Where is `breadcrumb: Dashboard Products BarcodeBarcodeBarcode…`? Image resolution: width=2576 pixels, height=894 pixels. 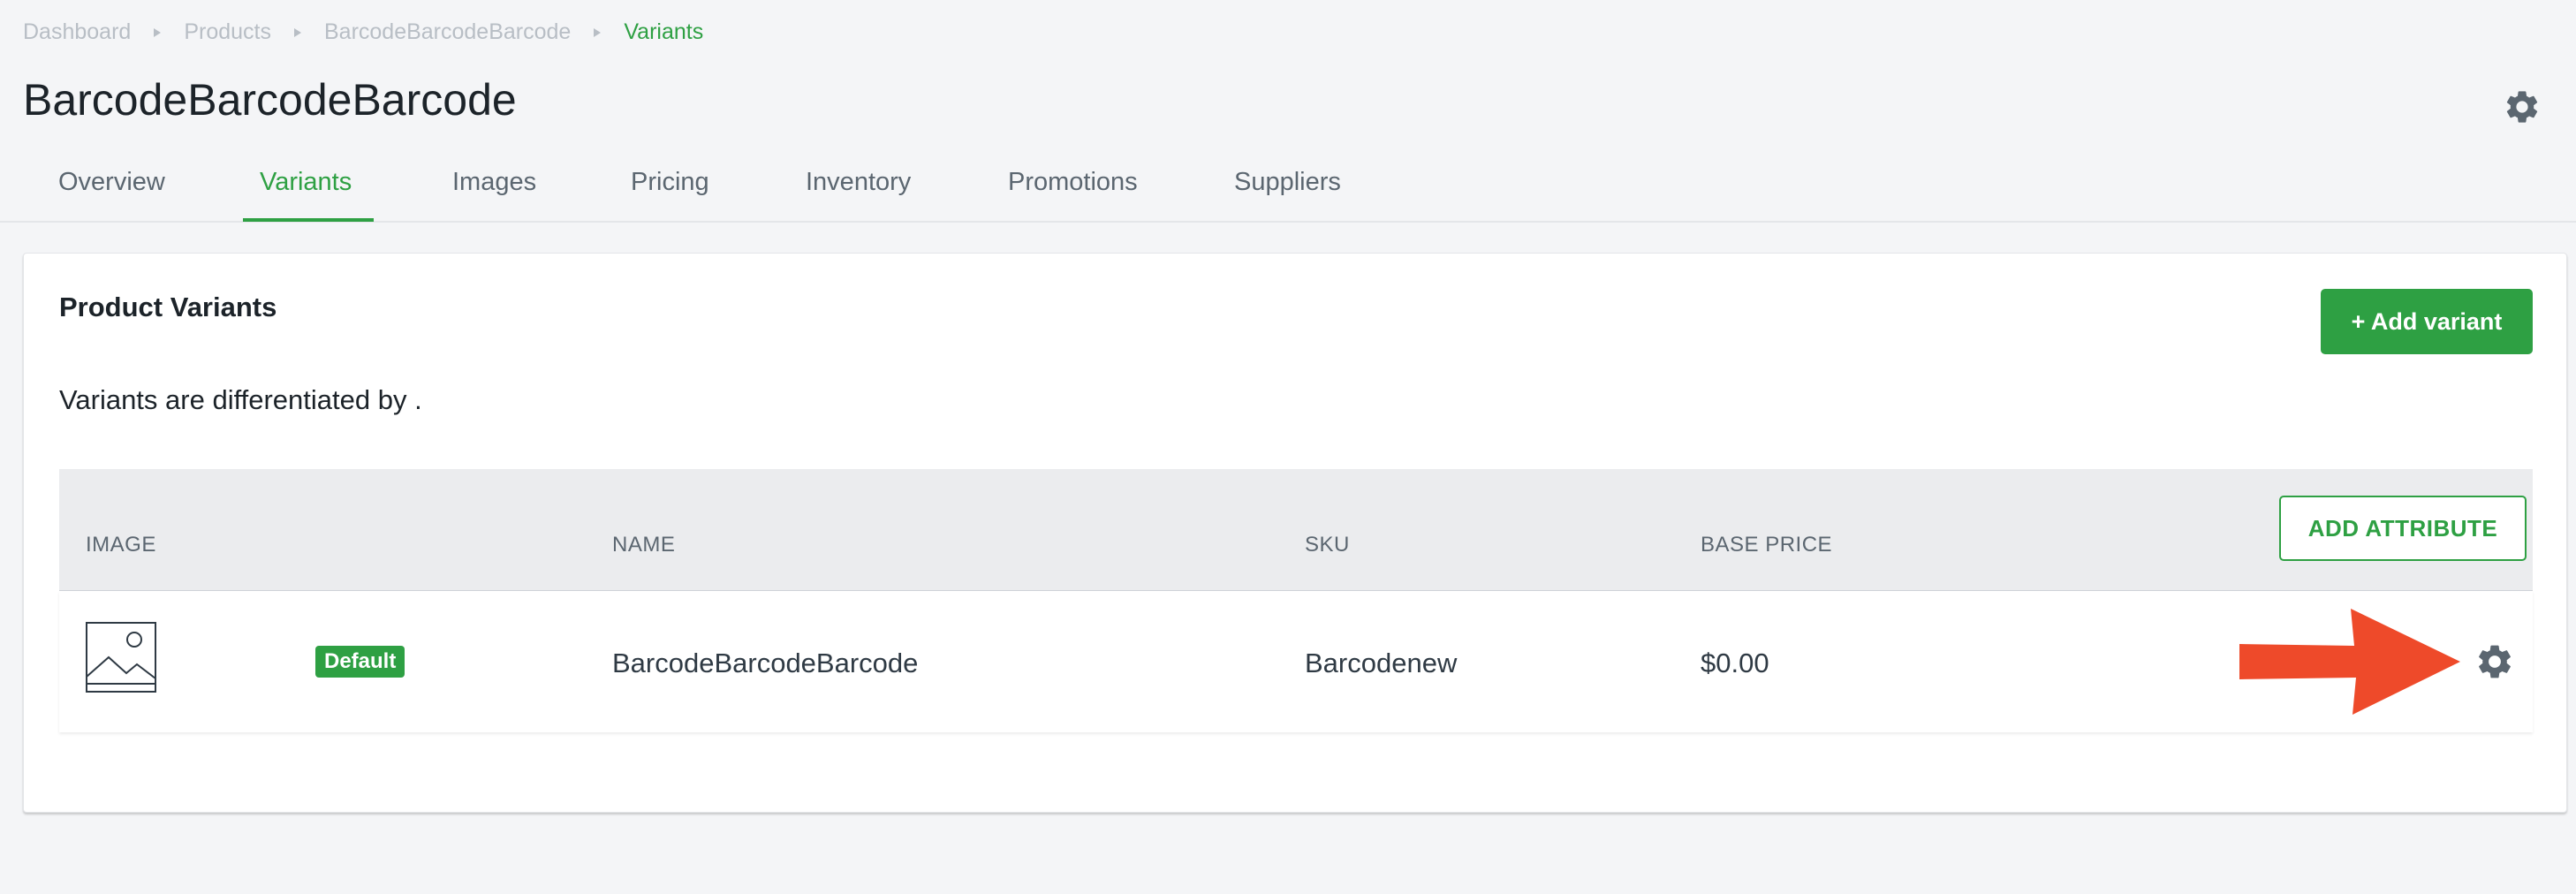
breadcrumb: Dashboard Products BarcodeBarcodeBarcode… is located at coordinates (363, 32).